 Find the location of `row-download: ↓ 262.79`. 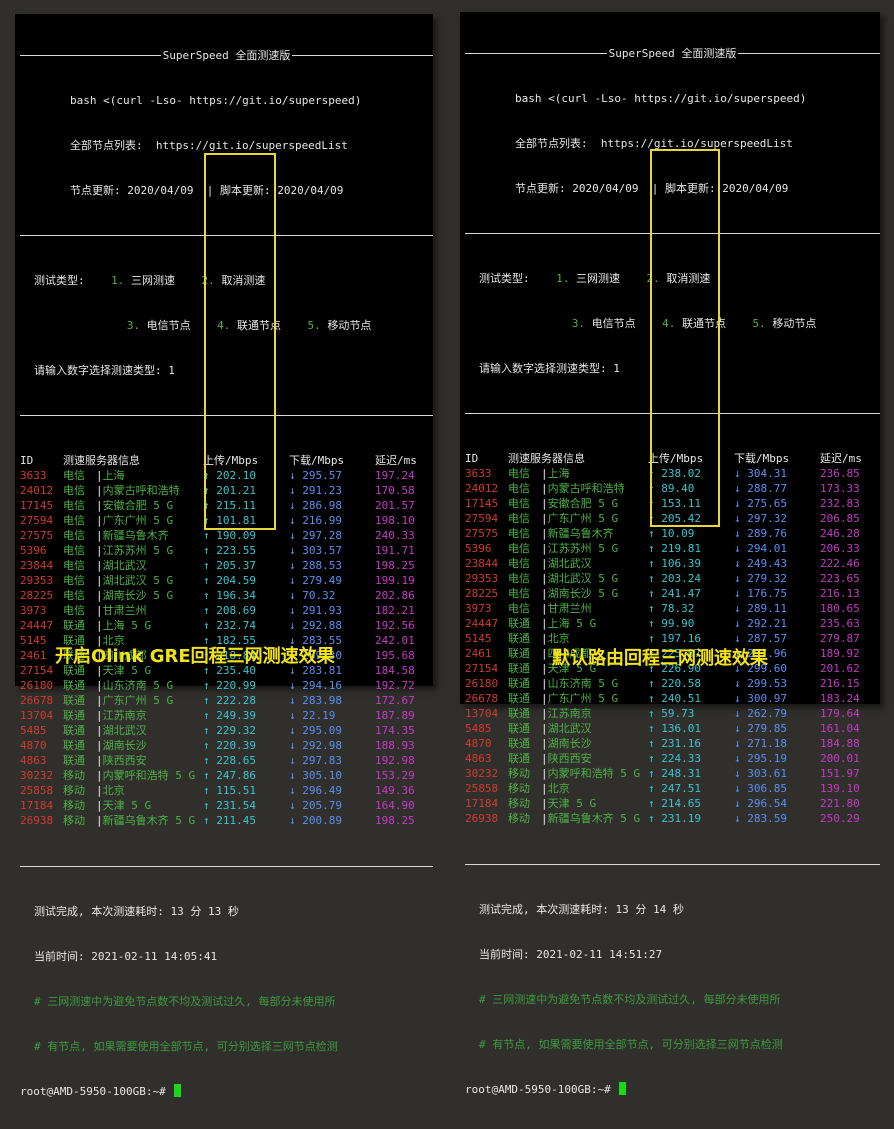

row-download: ↓ 262.79 is located at coordinates (760, 713).